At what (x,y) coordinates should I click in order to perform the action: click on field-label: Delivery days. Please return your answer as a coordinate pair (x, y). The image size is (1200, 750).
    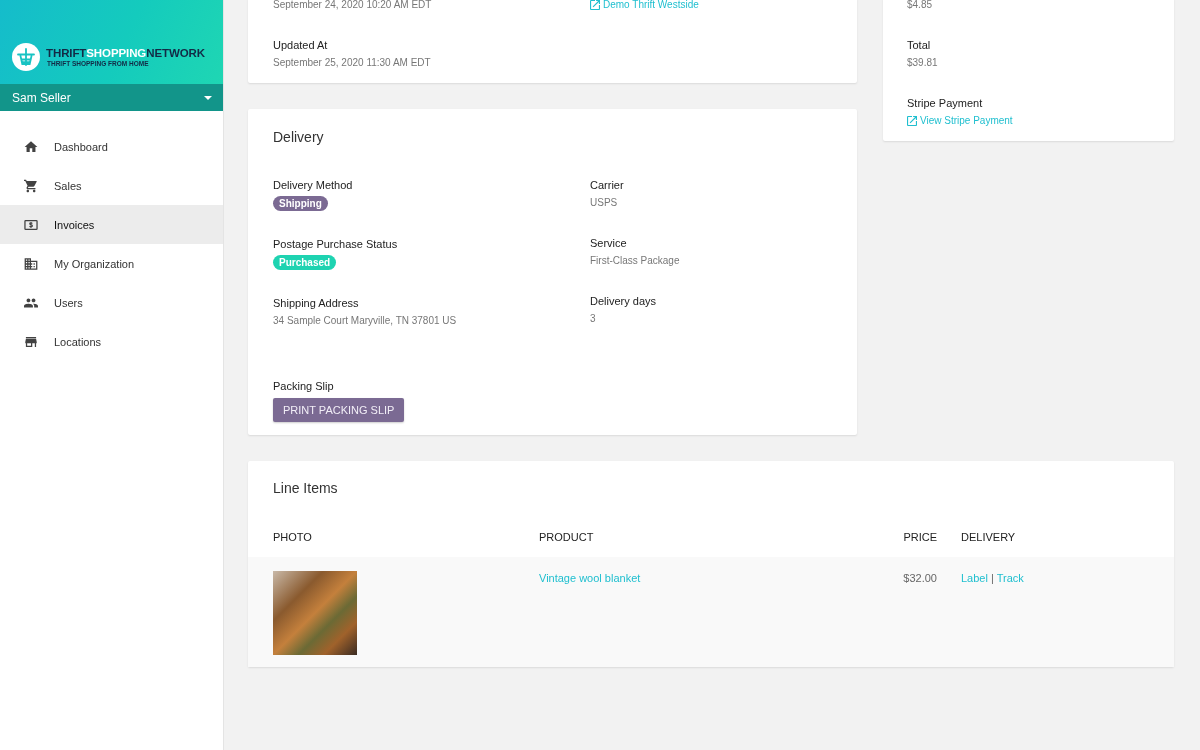
    Looking at the image, I should click on (623, 301).